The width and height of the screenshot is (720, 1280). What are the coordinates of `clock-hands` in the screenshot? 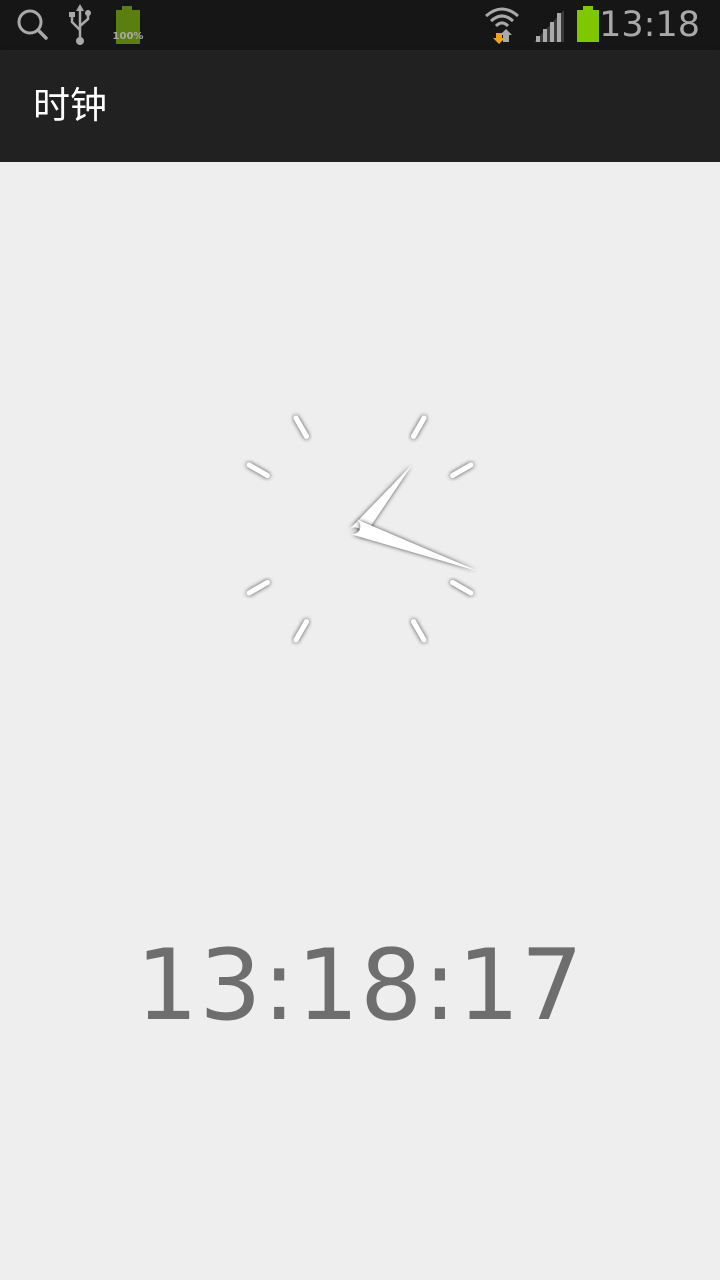 It's located at (412, 518).